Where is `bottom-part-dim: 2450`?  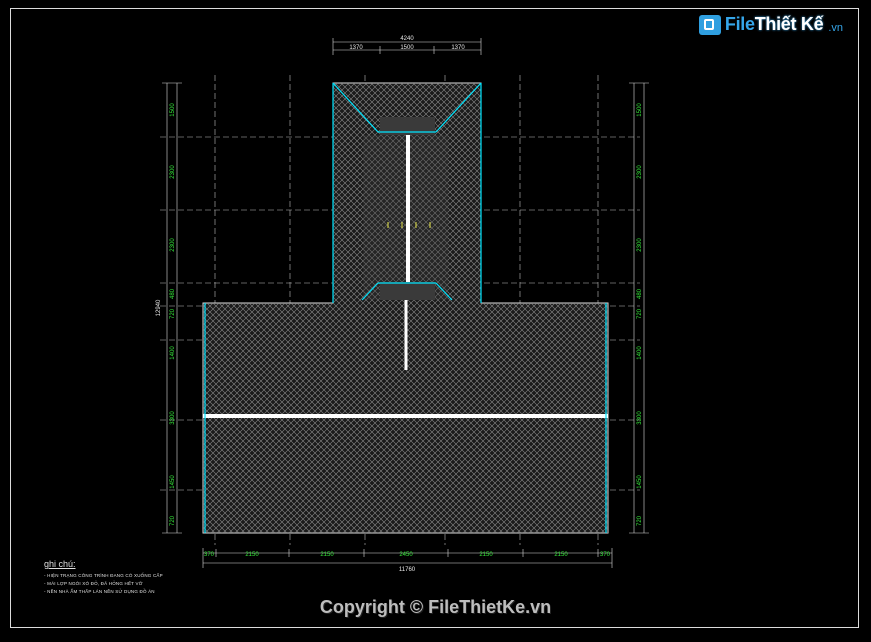
bottom-part-dim: 2450 is located at coordinates (406, 555).